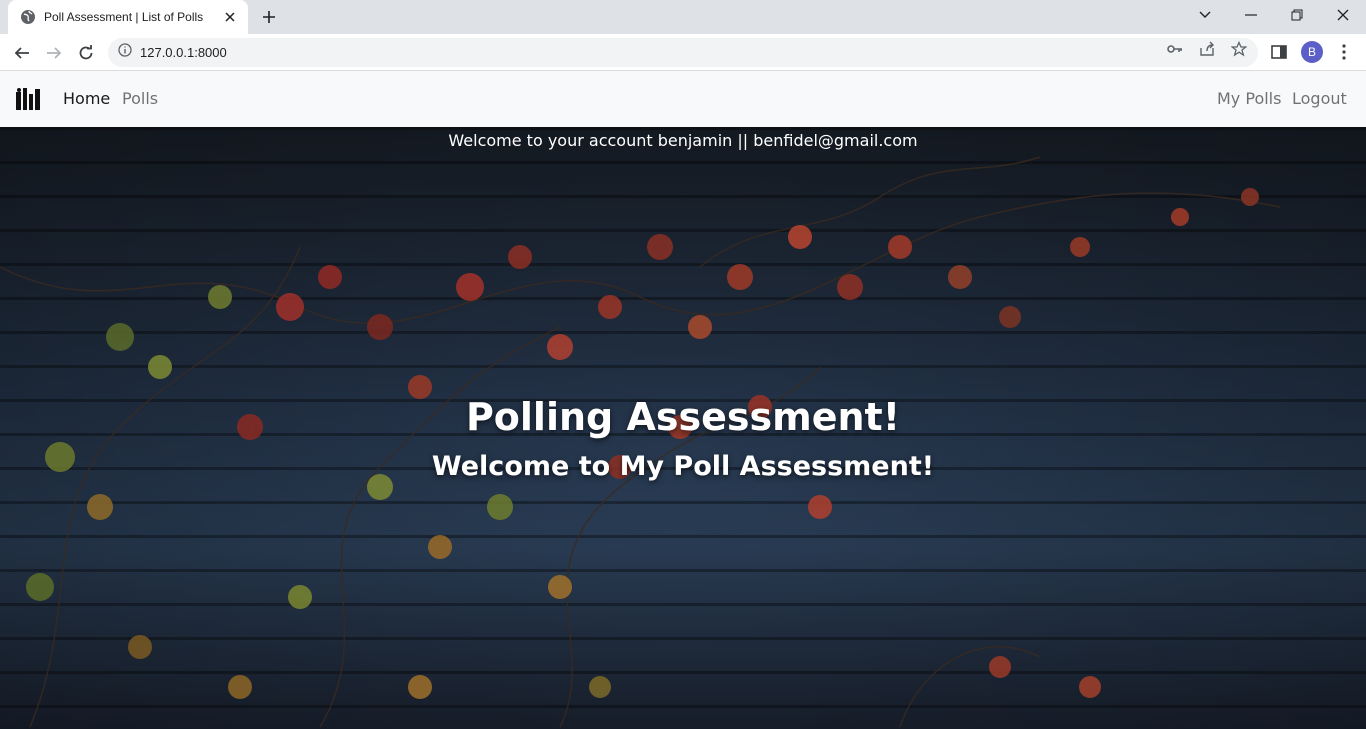  I want to click on reload-icon, so click(86, 53).